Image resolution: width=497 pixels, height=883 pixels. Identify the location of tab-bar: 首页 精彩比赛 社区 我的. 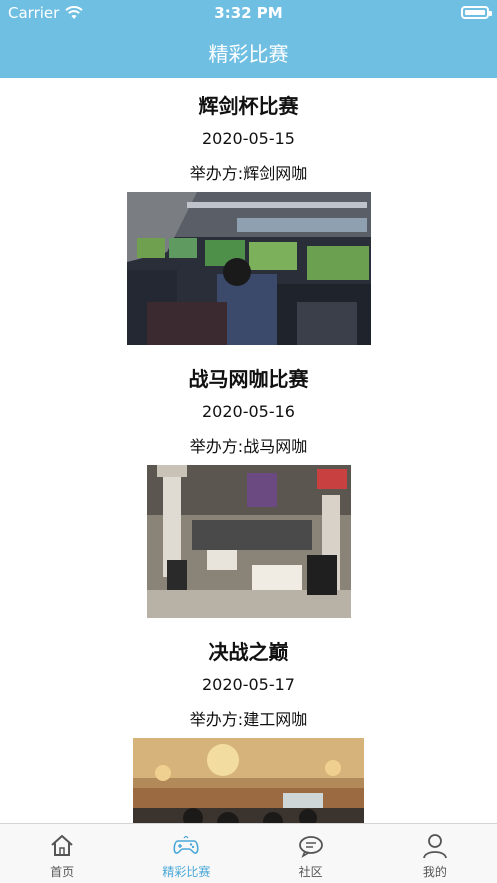
(248, 853).